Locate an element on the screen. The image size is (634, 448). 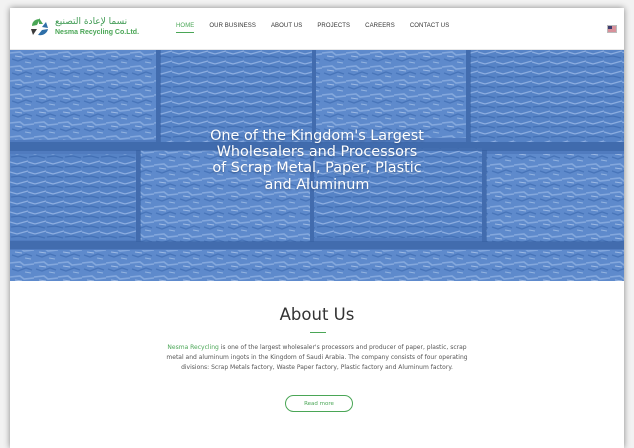
about-title: About Us is located at coordinates (317, 314).